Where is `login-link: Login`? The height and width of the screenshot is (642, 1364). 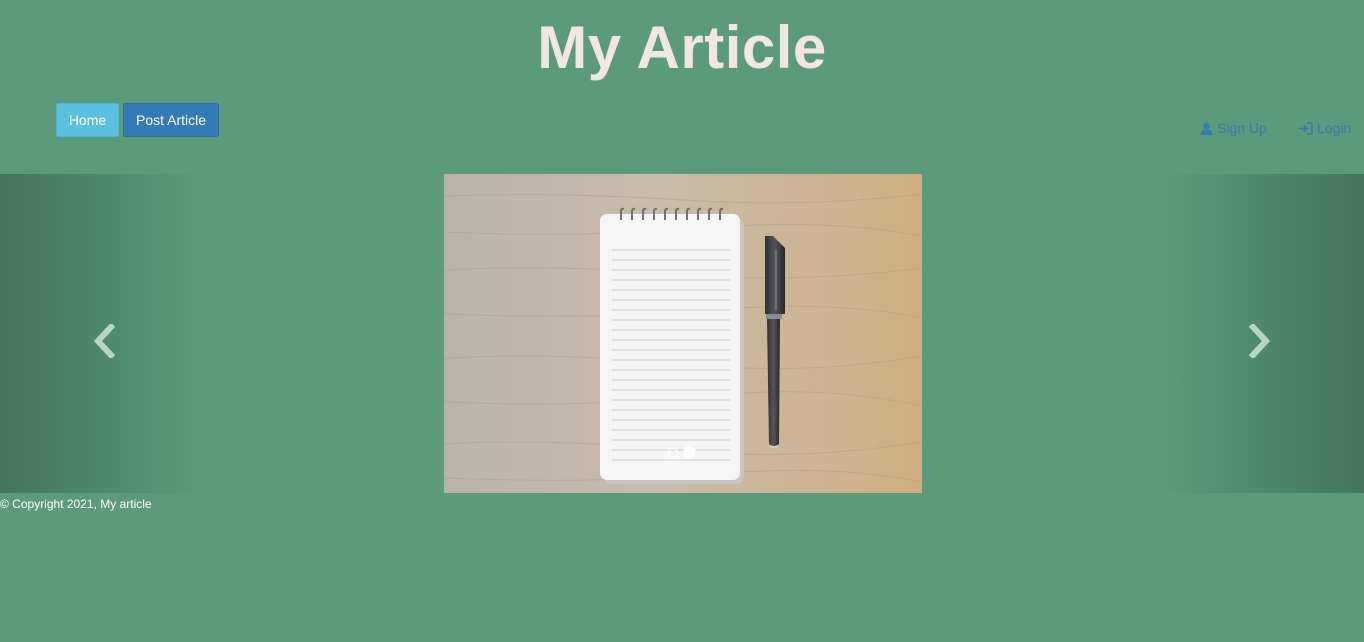 login-link: Login is located at coordinates (1324, 128).